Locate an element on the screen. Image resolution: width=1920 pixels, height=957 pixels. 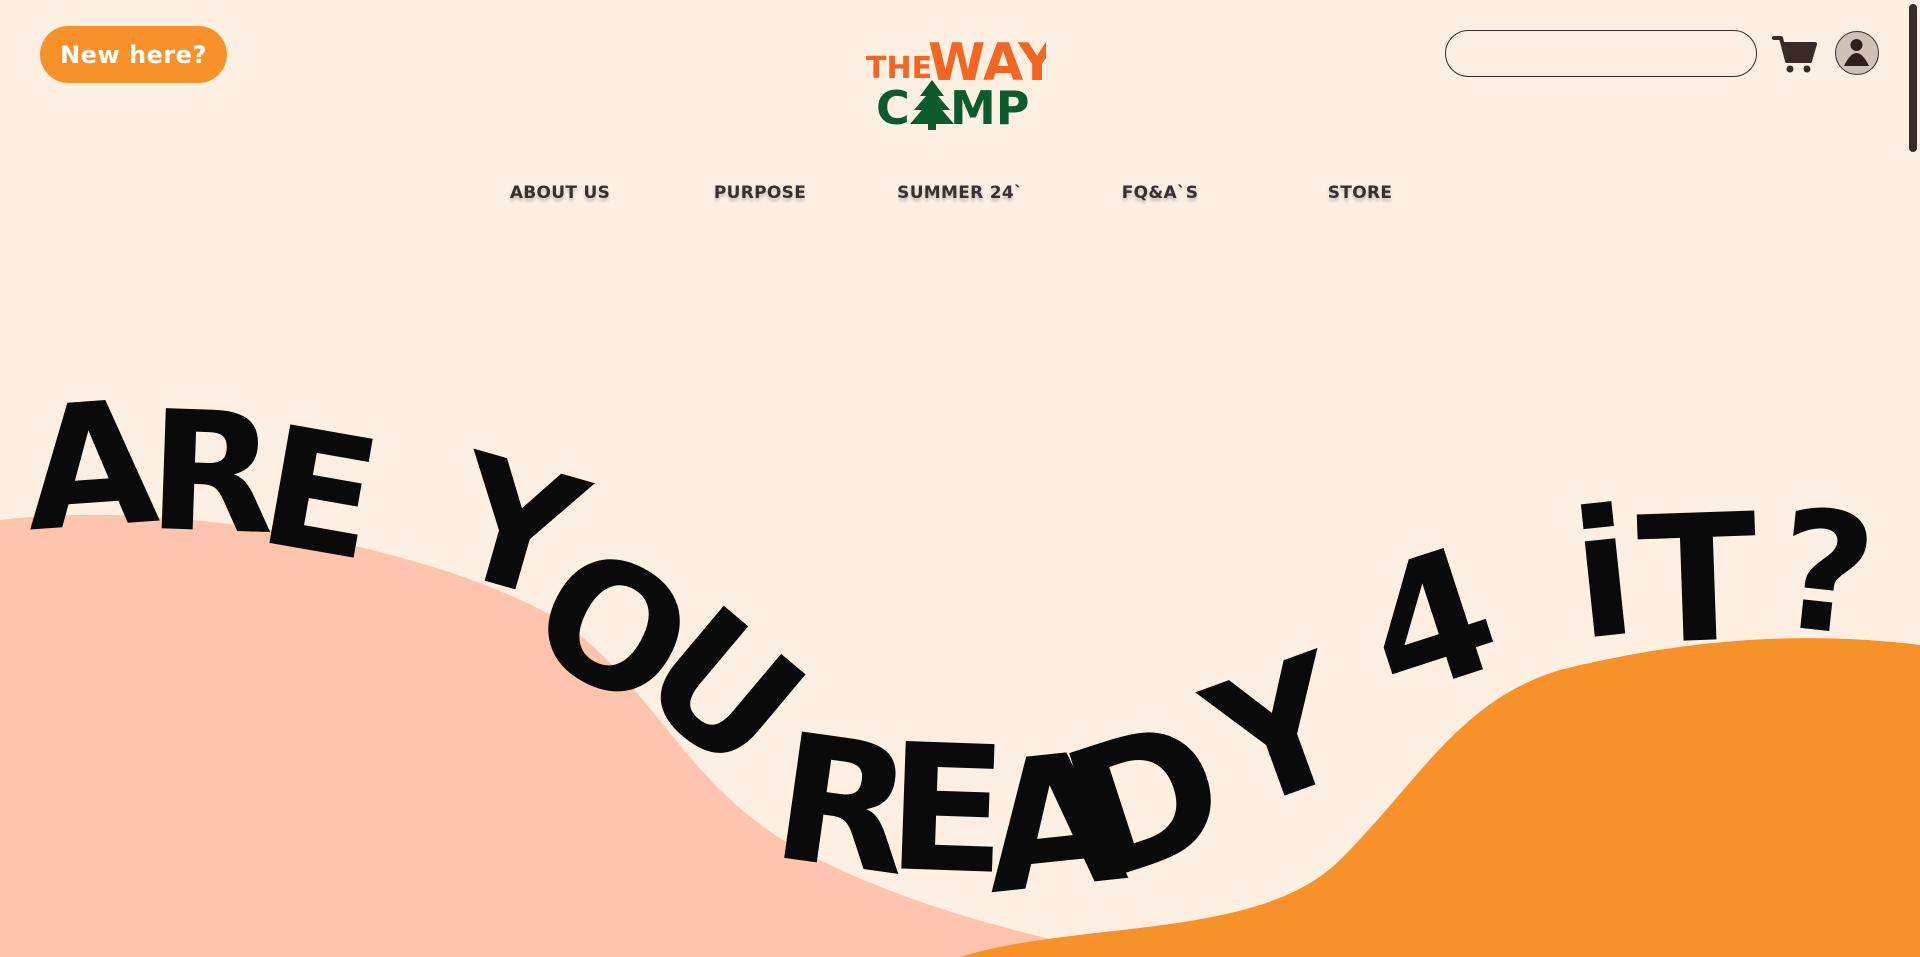
hero-headline-letter: D is located at coordinates (1146, 801).